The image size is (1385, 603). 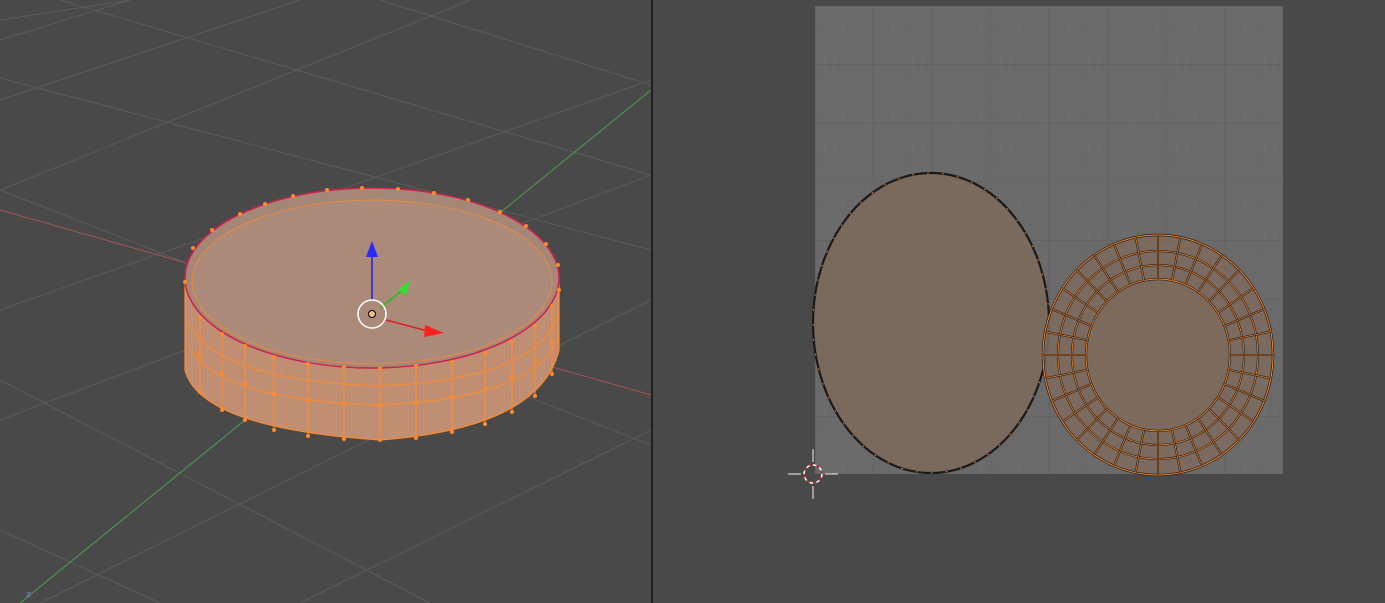 I want to click on uv-side-ring-island, so click(x=1158, y=355).